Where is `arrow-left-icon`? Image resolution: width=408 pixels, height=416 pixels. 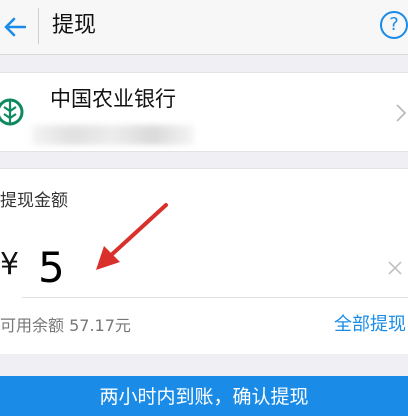 arrow-left-icon is located at coordinates (15, 27).